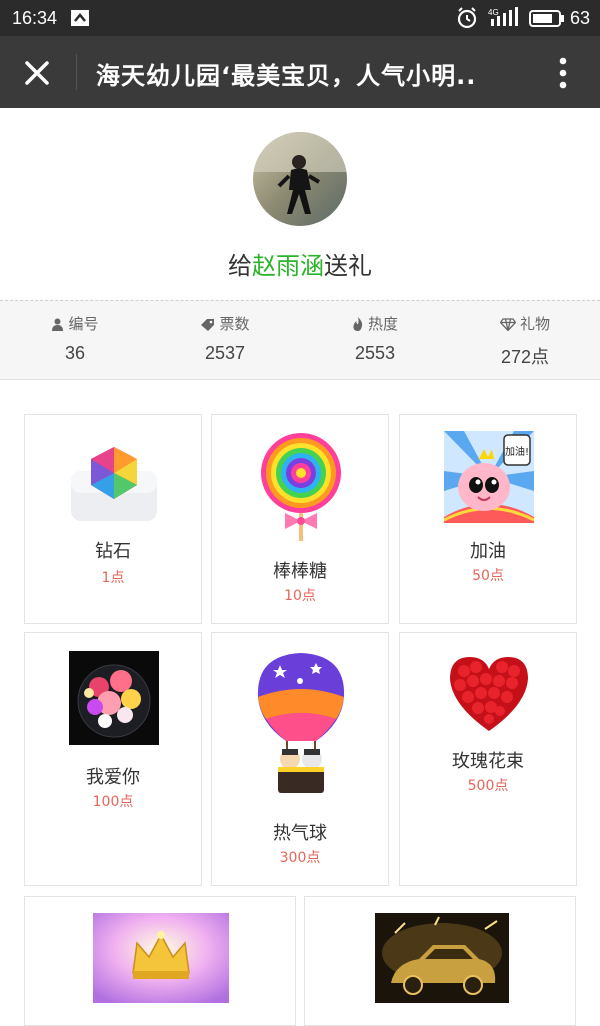 The width and height of the screenshot is (600, 1026). What do you see at coordinates (208, 325) in the screenshot?
I see `ticket-icon` at bounding box center [208, 325].